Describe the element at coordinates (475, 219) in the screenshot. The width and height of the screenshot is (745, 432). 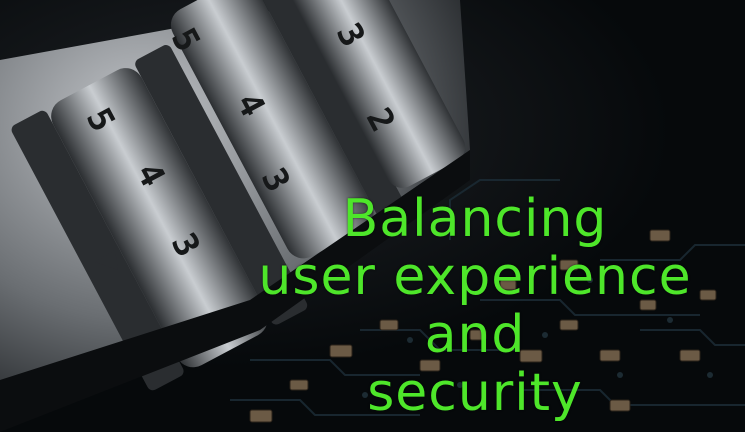
I see `headline-line: Balancing` at that location.